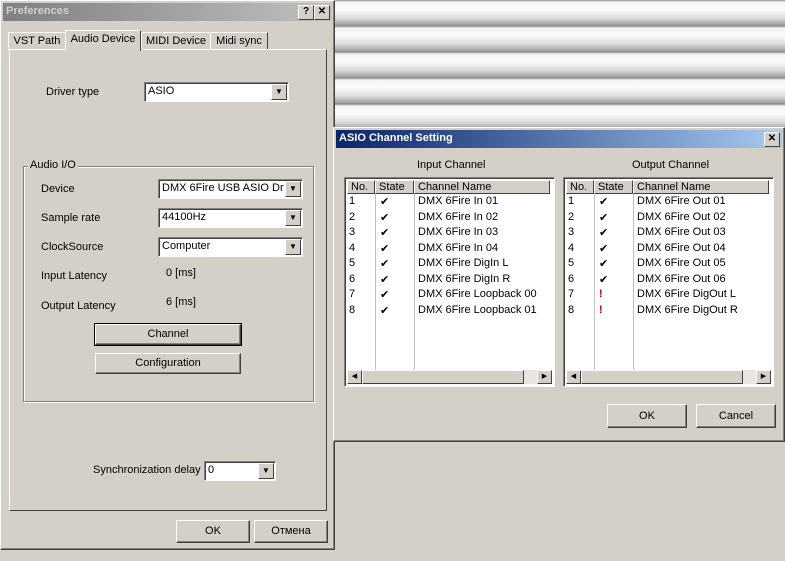 The height and width of the screenshot is (561, 785). I want to click on channel-name: DMX 6Fire Out 03, so click(681, 232).